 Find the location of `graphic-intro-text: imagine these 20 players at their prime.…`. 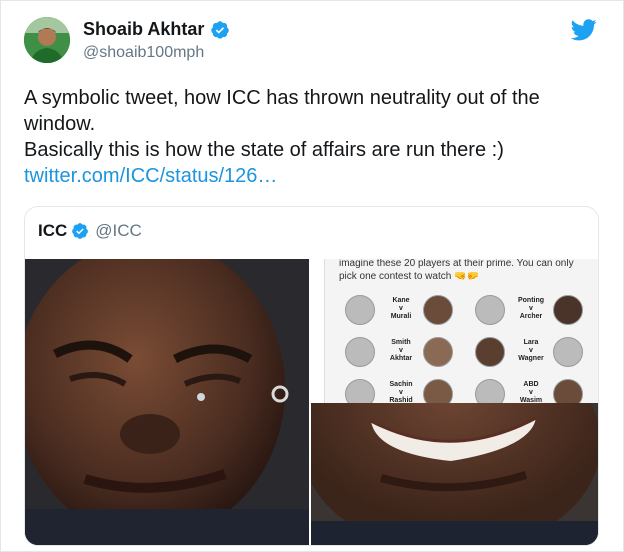

graphic-intro-text: imagine these 20 players at their prime.… is located at coordinates (456, 270).